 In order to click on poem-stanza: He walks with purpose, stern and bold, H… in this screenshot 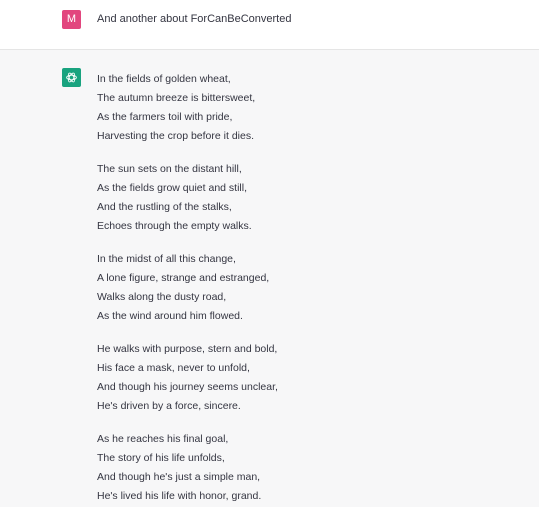, I will do `click(307, 378)`.